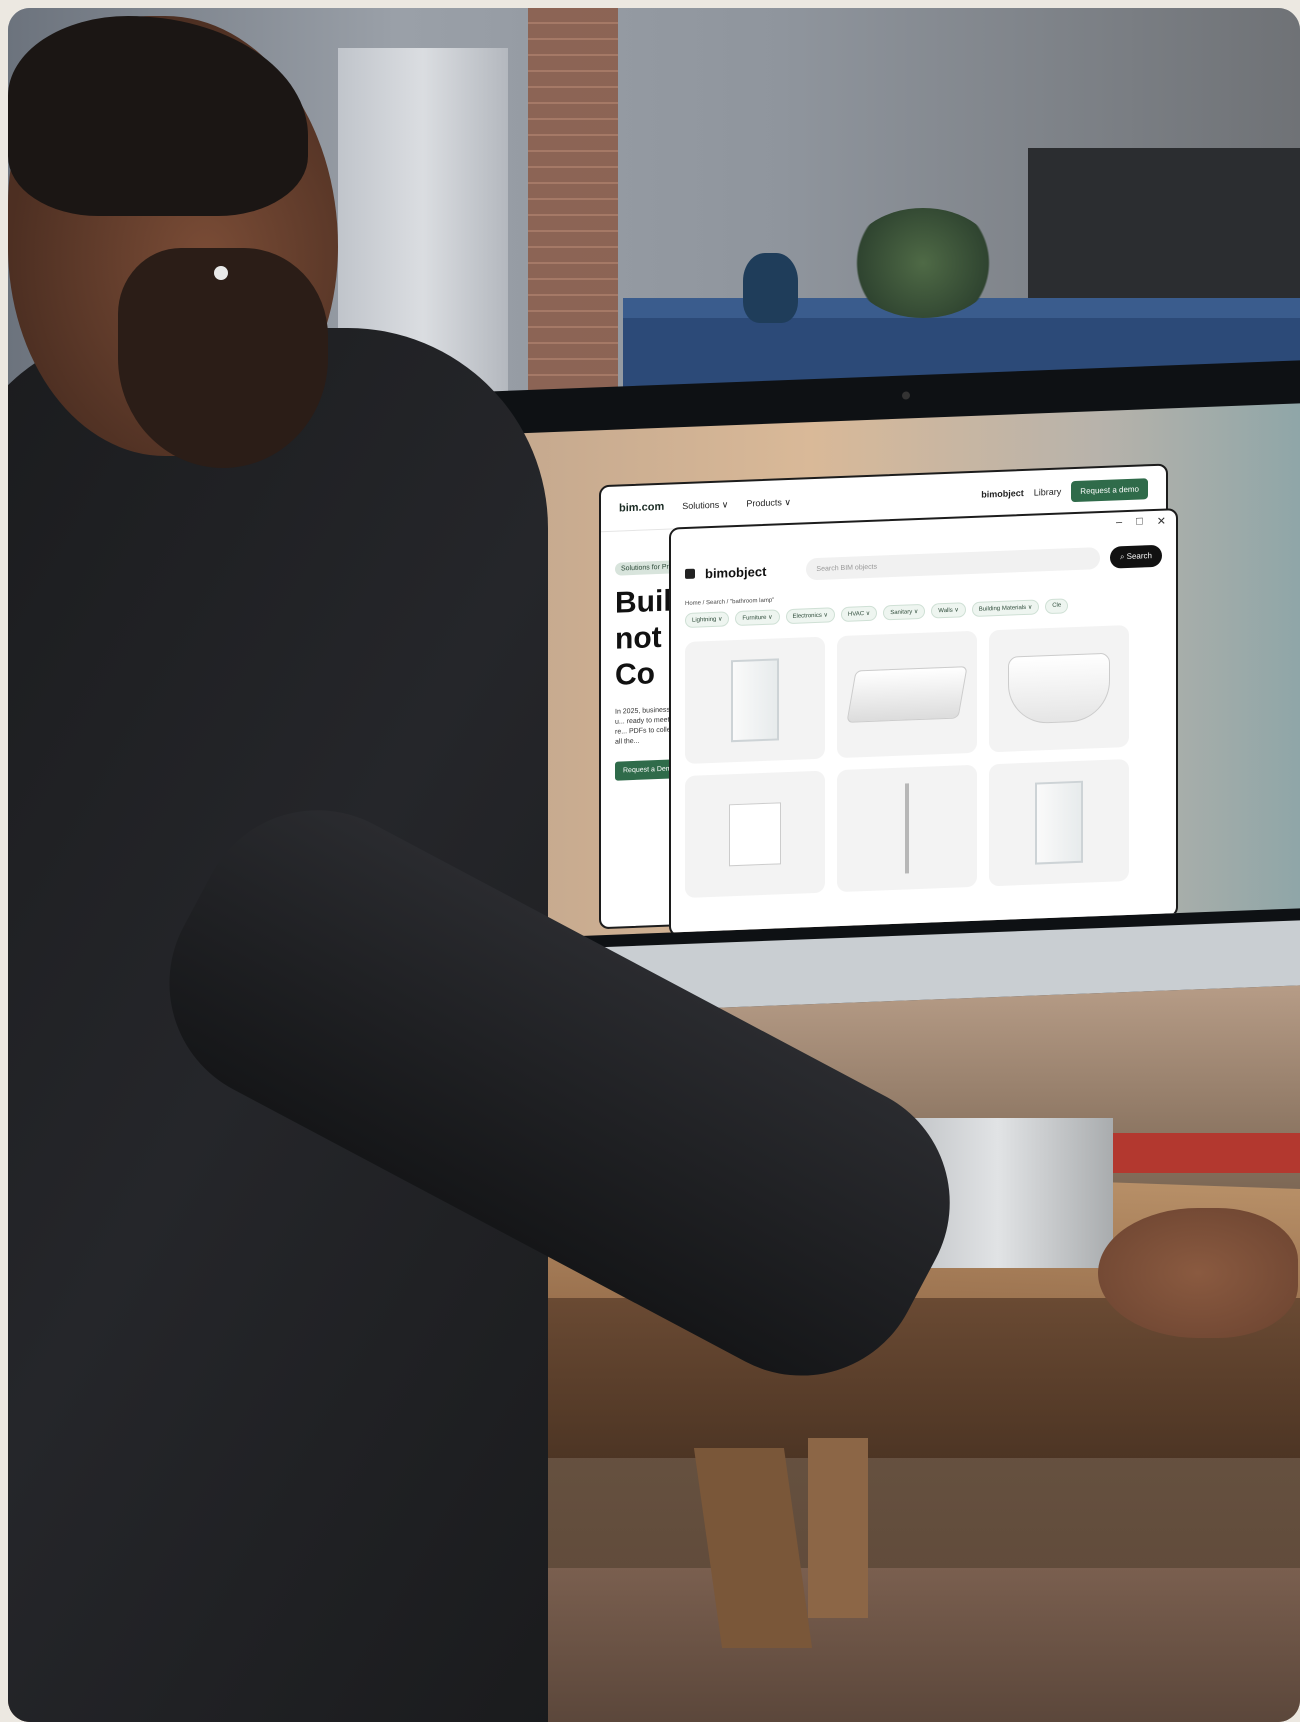  I want to click on filter-lightning: Lightning ∨, so click(707, 620).